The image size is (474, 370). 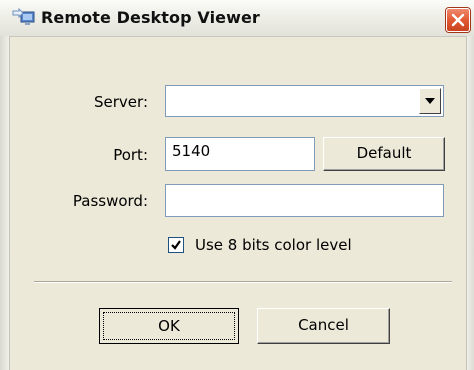 I want to click on ok-button: OK, so click(x=169, y=326).